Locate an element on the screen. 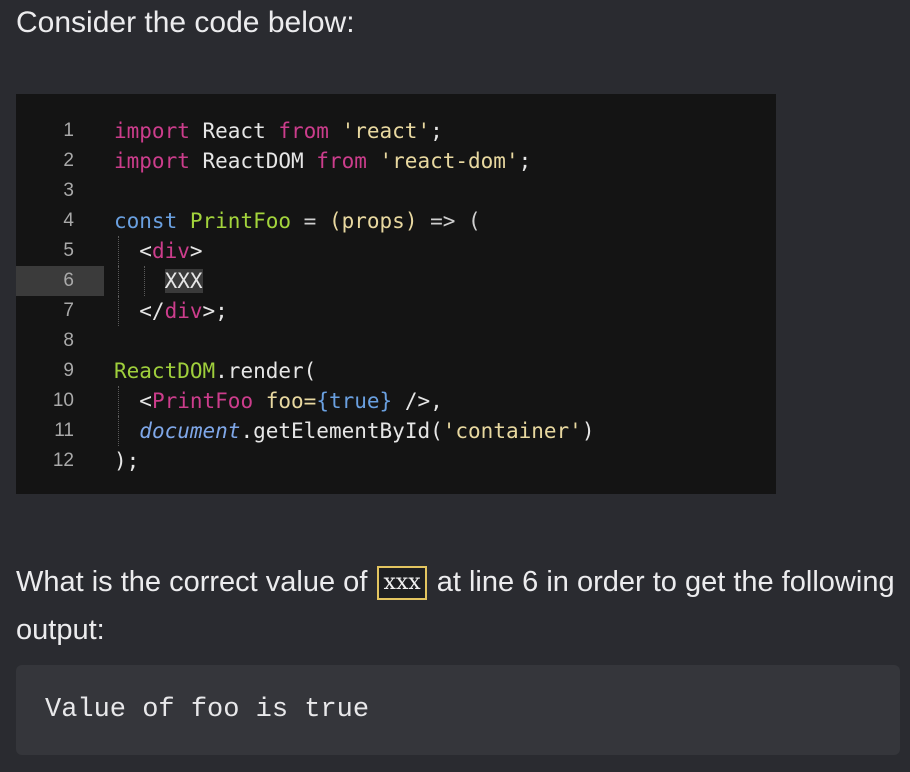 The width and height of the screenshot is (910, 772). code-token: foo= is located at coordinates (285, 401).